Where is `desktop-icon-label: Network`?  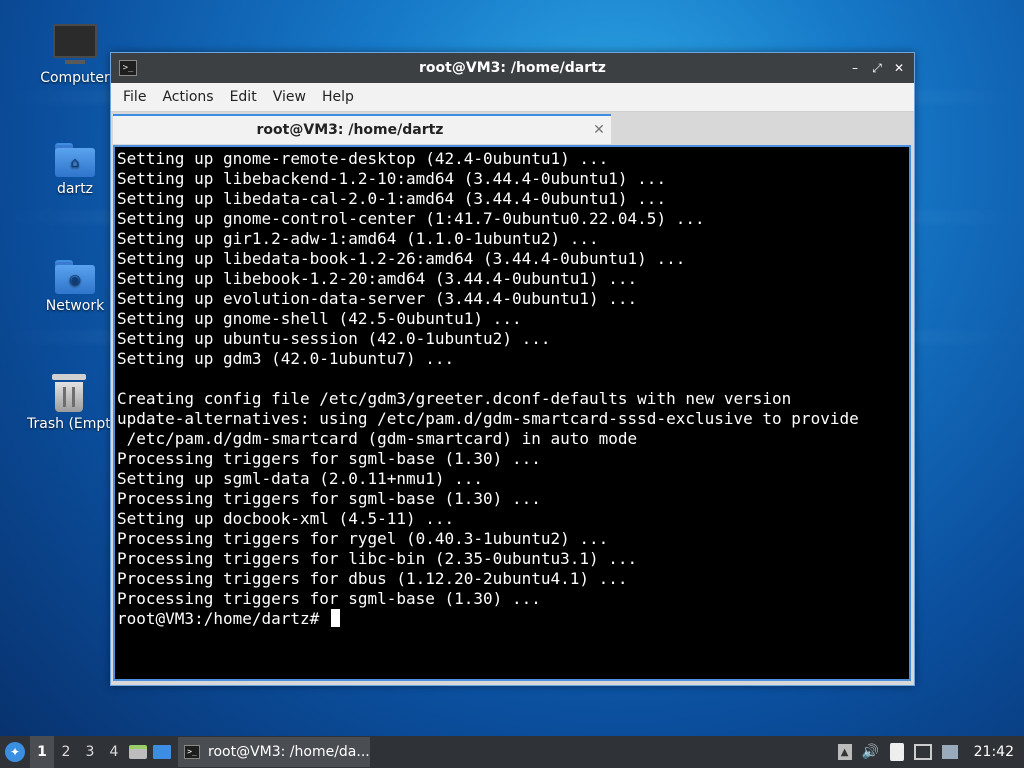 desktop-icon-label: Network is located at coordinates (75, 306).